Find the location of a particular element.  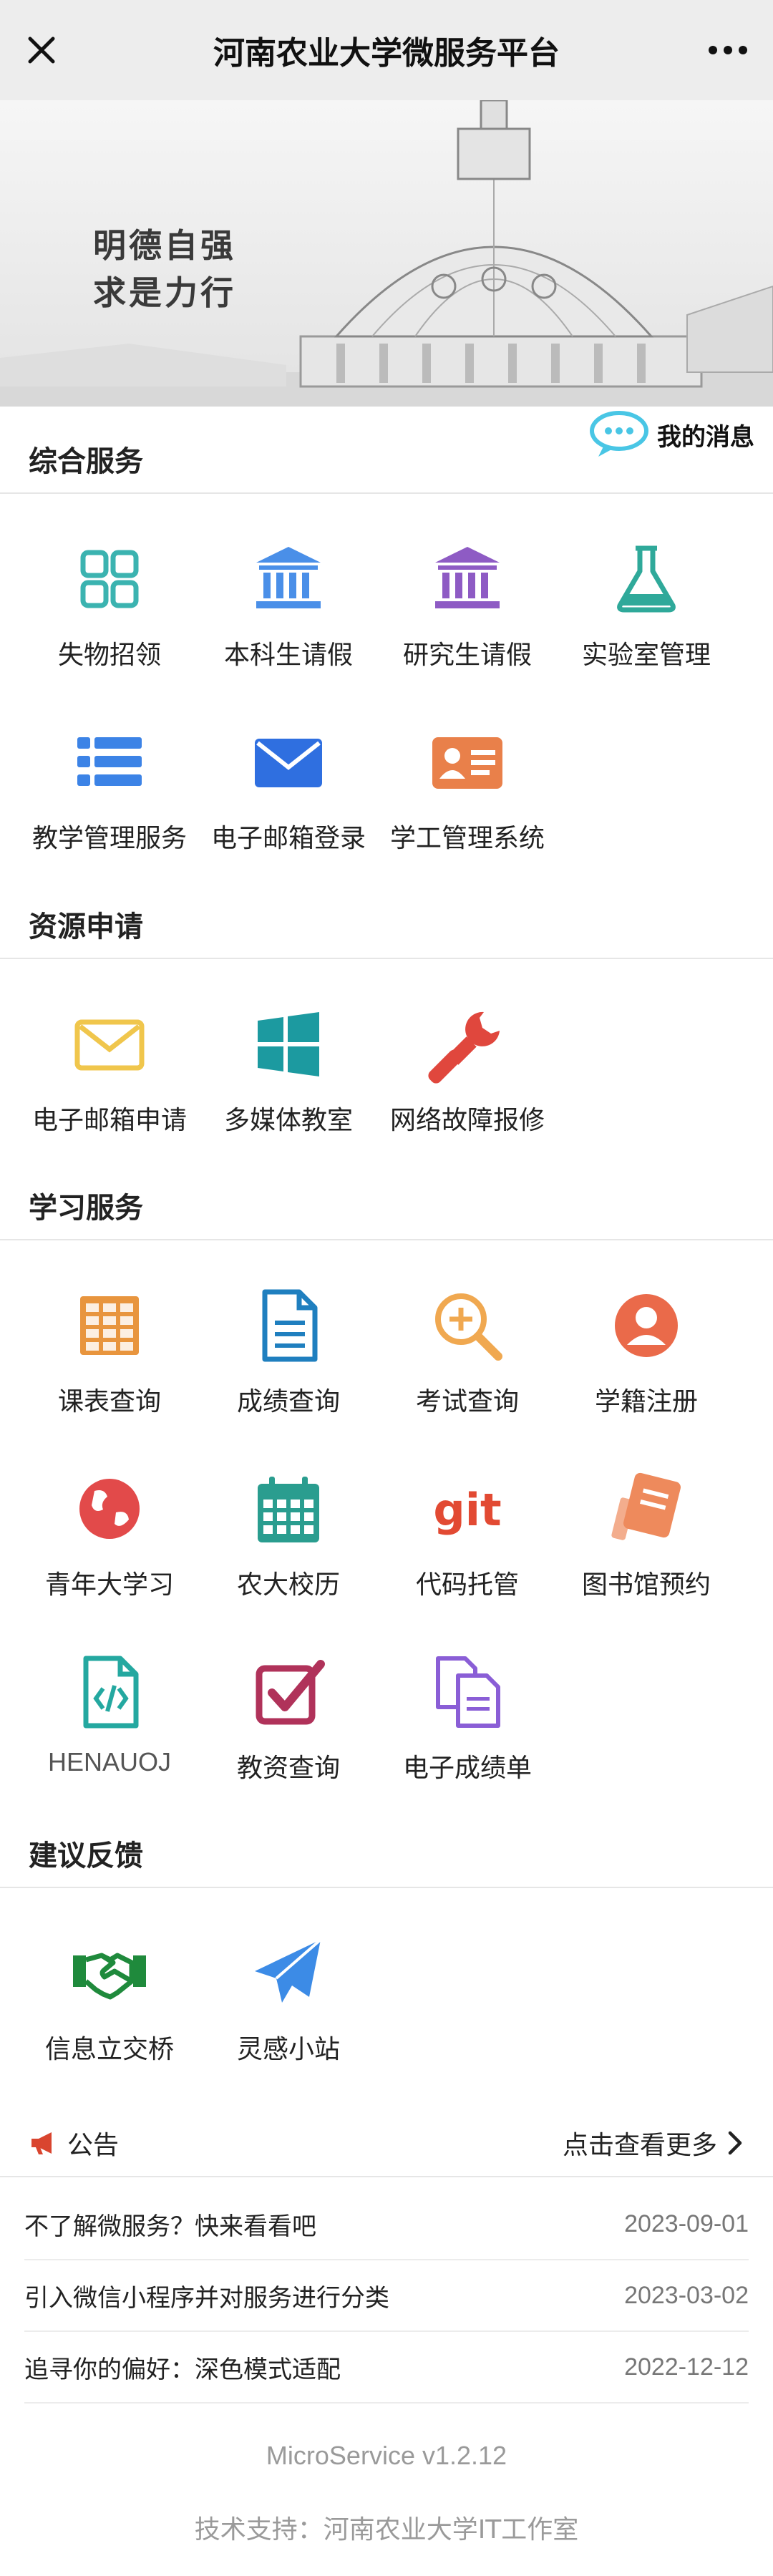

service-label: 图书馆预约 is located at coordinates (646, 1585).